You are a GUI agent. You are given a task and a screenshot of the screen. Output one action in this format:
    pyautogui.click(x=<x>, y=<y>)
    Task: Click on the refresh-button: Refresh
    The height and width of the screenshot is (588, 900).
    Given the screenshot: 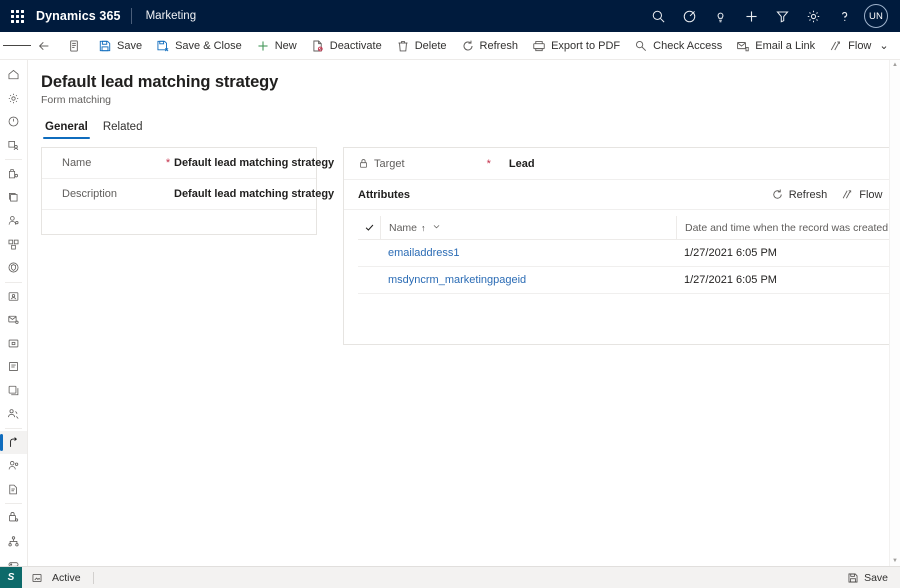 What is the action you would take?
    pyautogui.click(x=490, y=46)
    